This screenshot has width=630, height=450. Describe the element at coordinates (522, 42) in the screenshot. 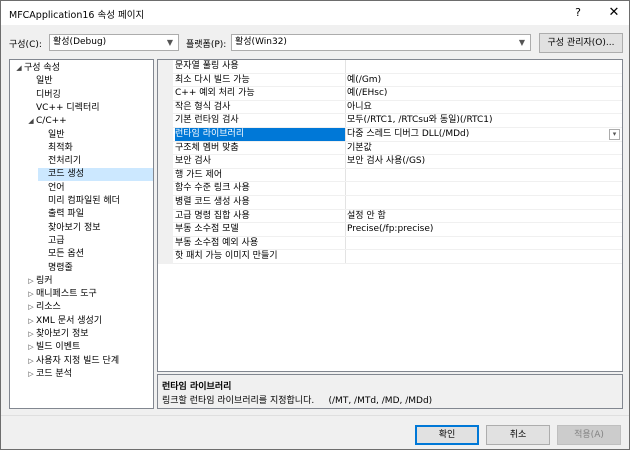

I see `chevron-down-icon: ▼` at that location.